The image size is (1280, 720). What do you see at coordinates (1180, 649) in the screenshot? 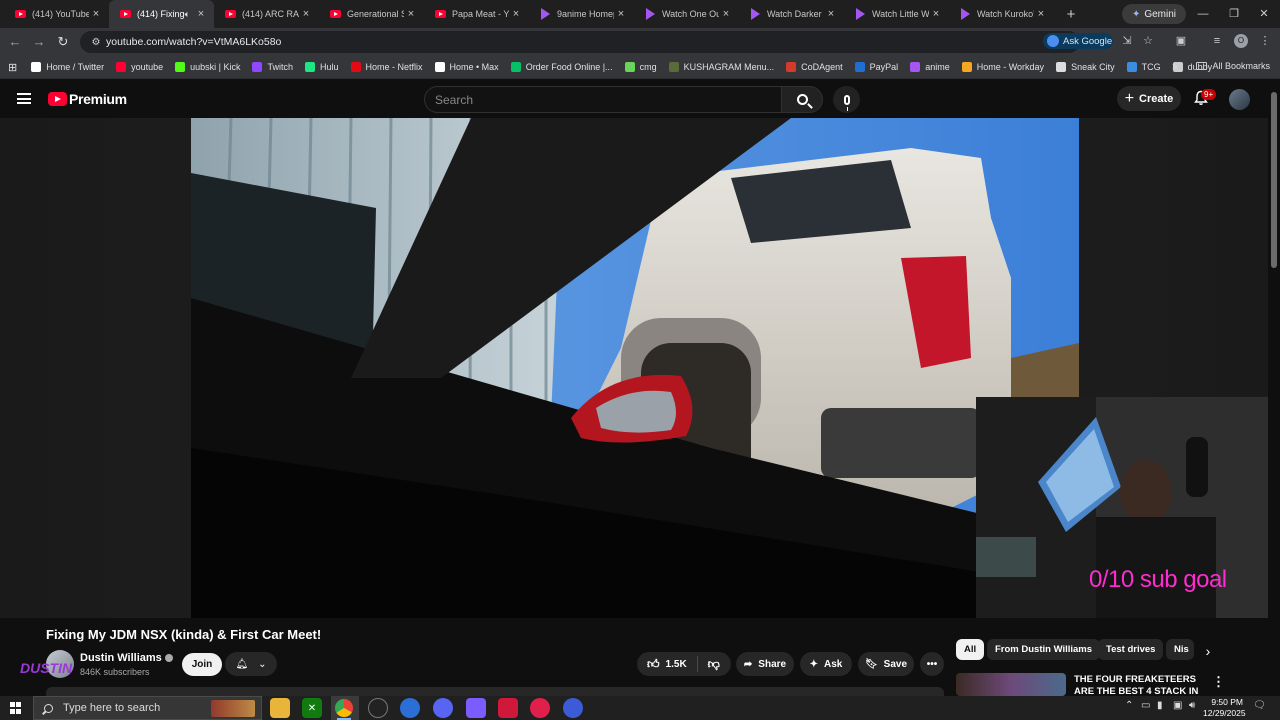
I see `chip-nis: Nis` at bounding box center [1180, 649].